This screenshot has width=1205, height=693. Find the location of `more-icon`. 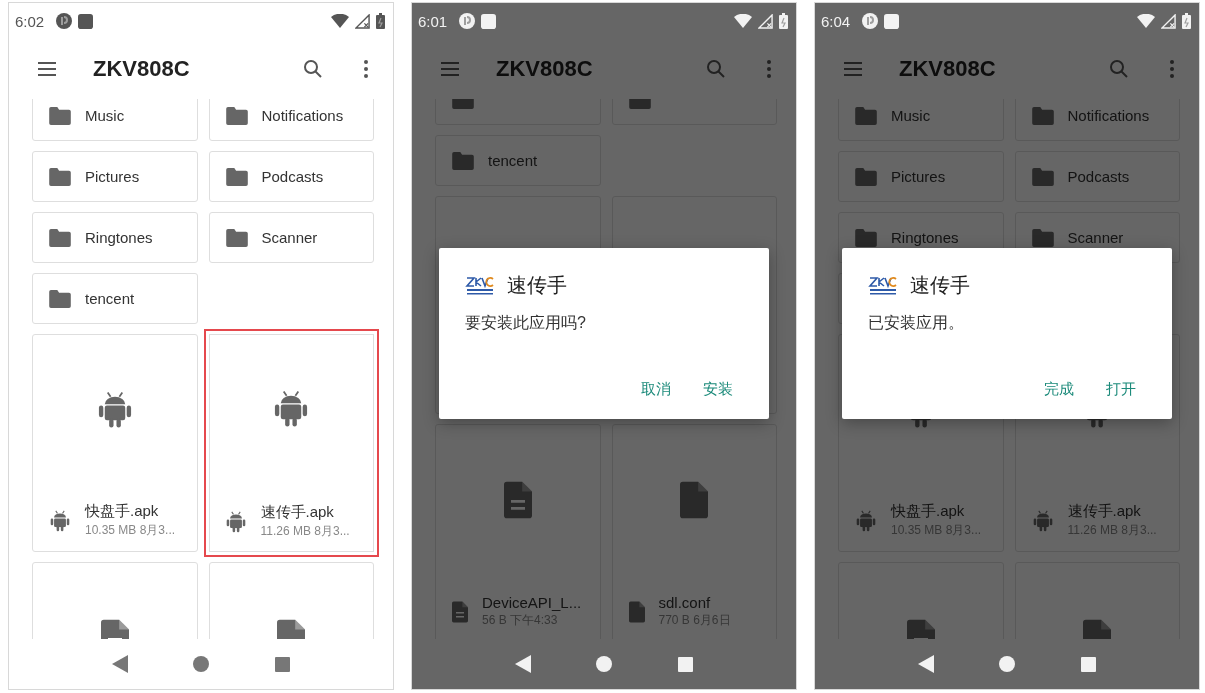

more-icon is located at coordinates (366, 69).